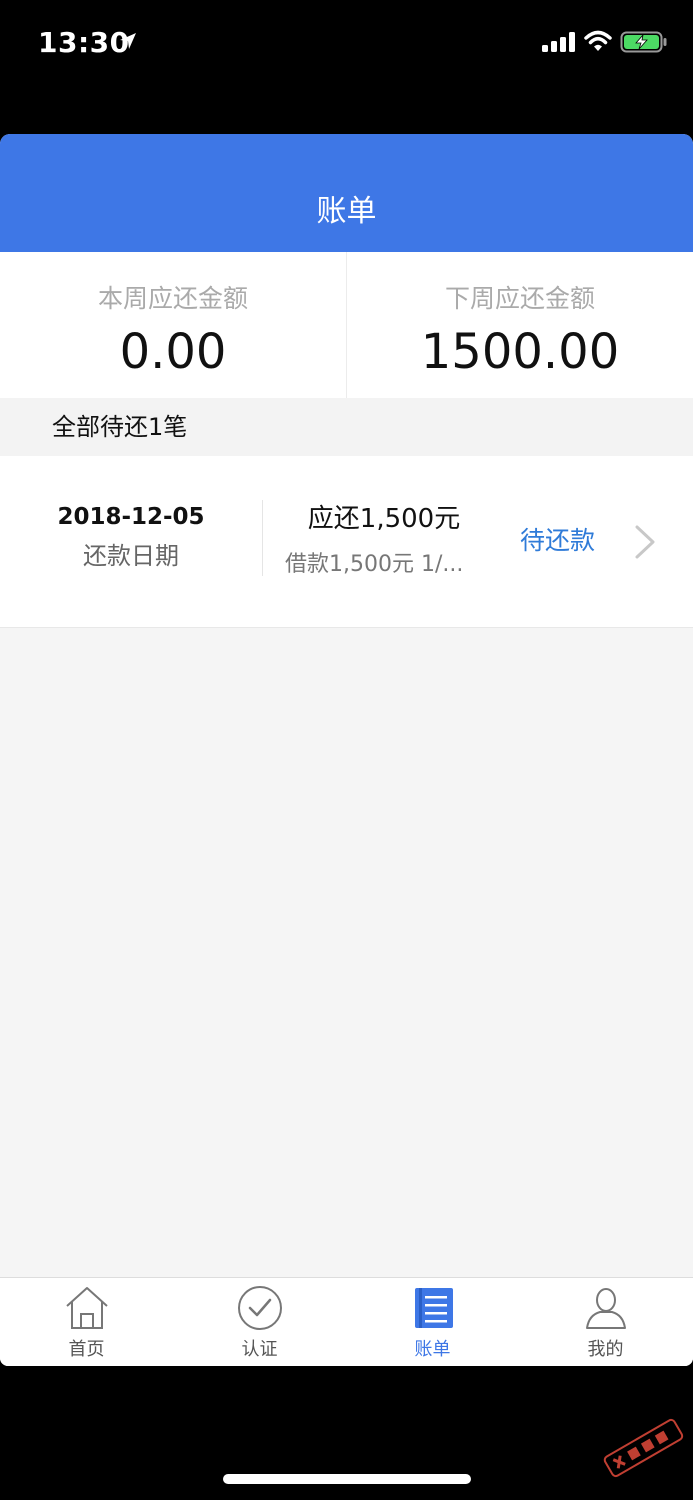 The height and width of the screenshot is (1500, 693). What do you see at coordinates (520, 352) in the screenshot?
I see `next-week-value: 1500.00` at bounding box center [520, 352].